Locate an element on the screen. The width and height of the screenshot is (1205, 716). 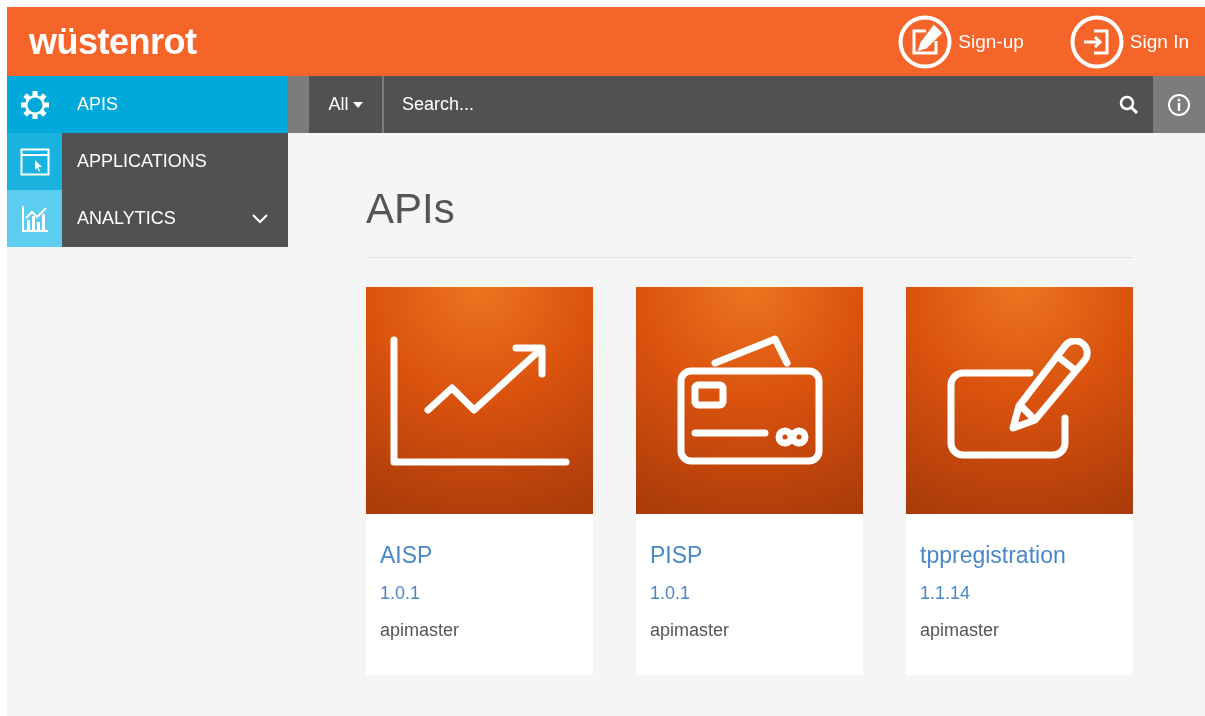
api-name: tppregistration is located at coordinates (993, 555).